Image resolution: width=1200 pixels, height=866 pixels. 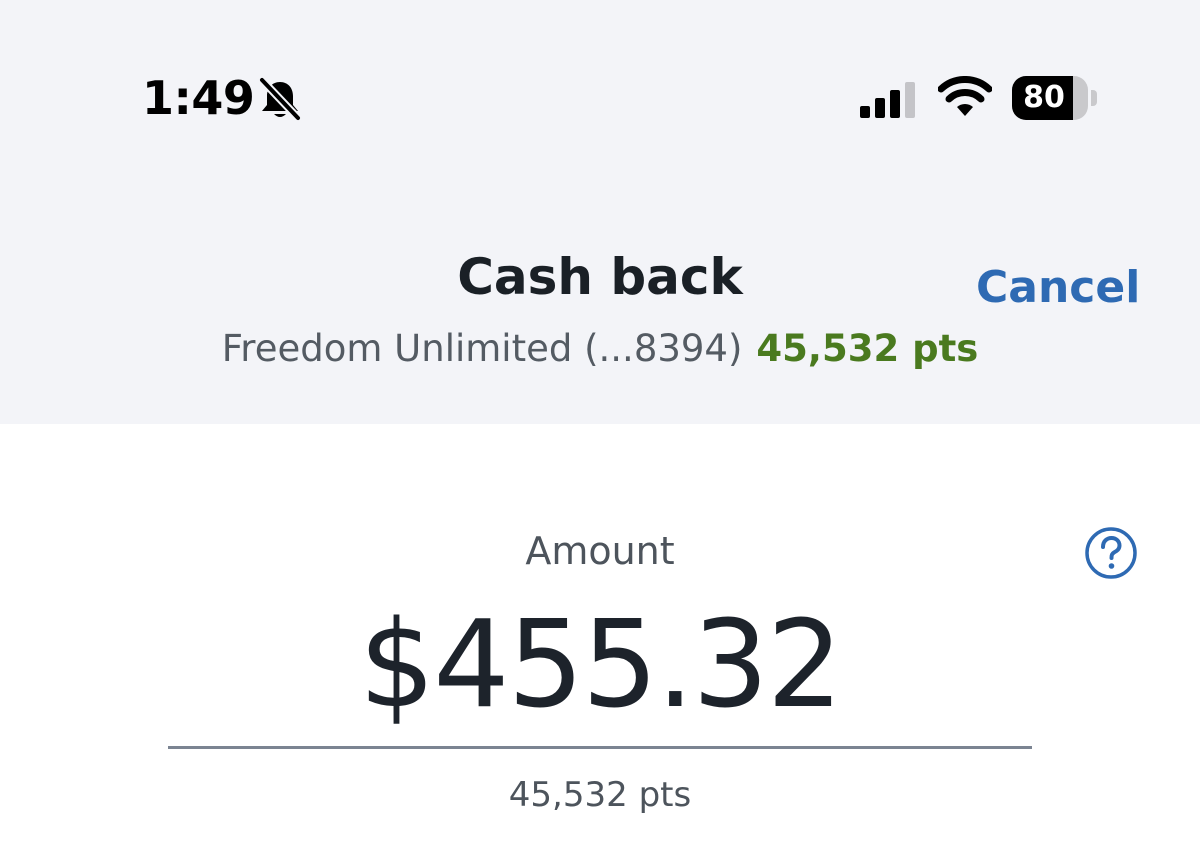 What do you see at coordinates (600, 277) in the screenshot?
I see `page-title: Cash back` at bounding box center [600, 277].